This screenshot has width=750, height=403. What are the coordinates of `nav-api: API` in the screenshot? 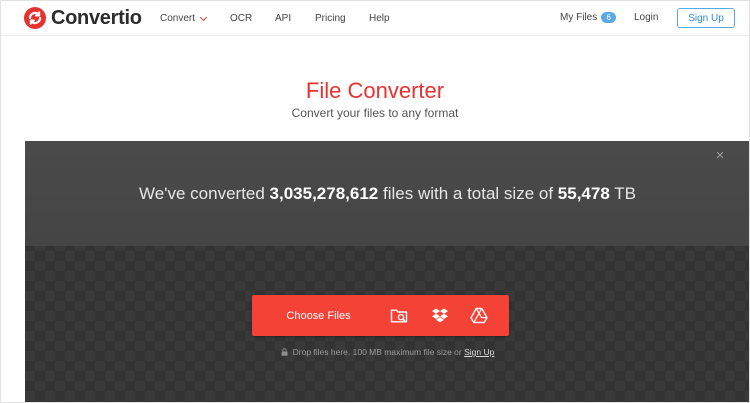 It's located at (283, 18).